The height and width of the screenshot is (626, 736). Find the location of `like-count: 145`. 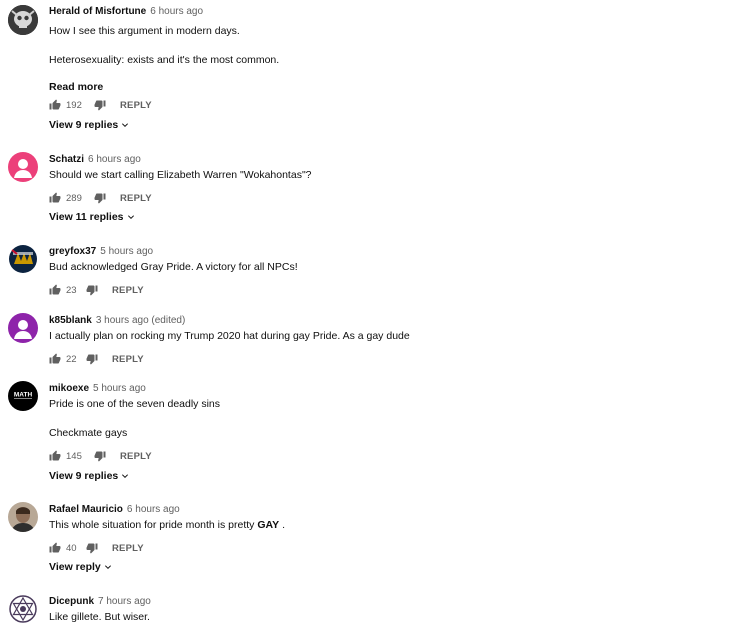

like-count: 145 is located at coordinates (74, 456).